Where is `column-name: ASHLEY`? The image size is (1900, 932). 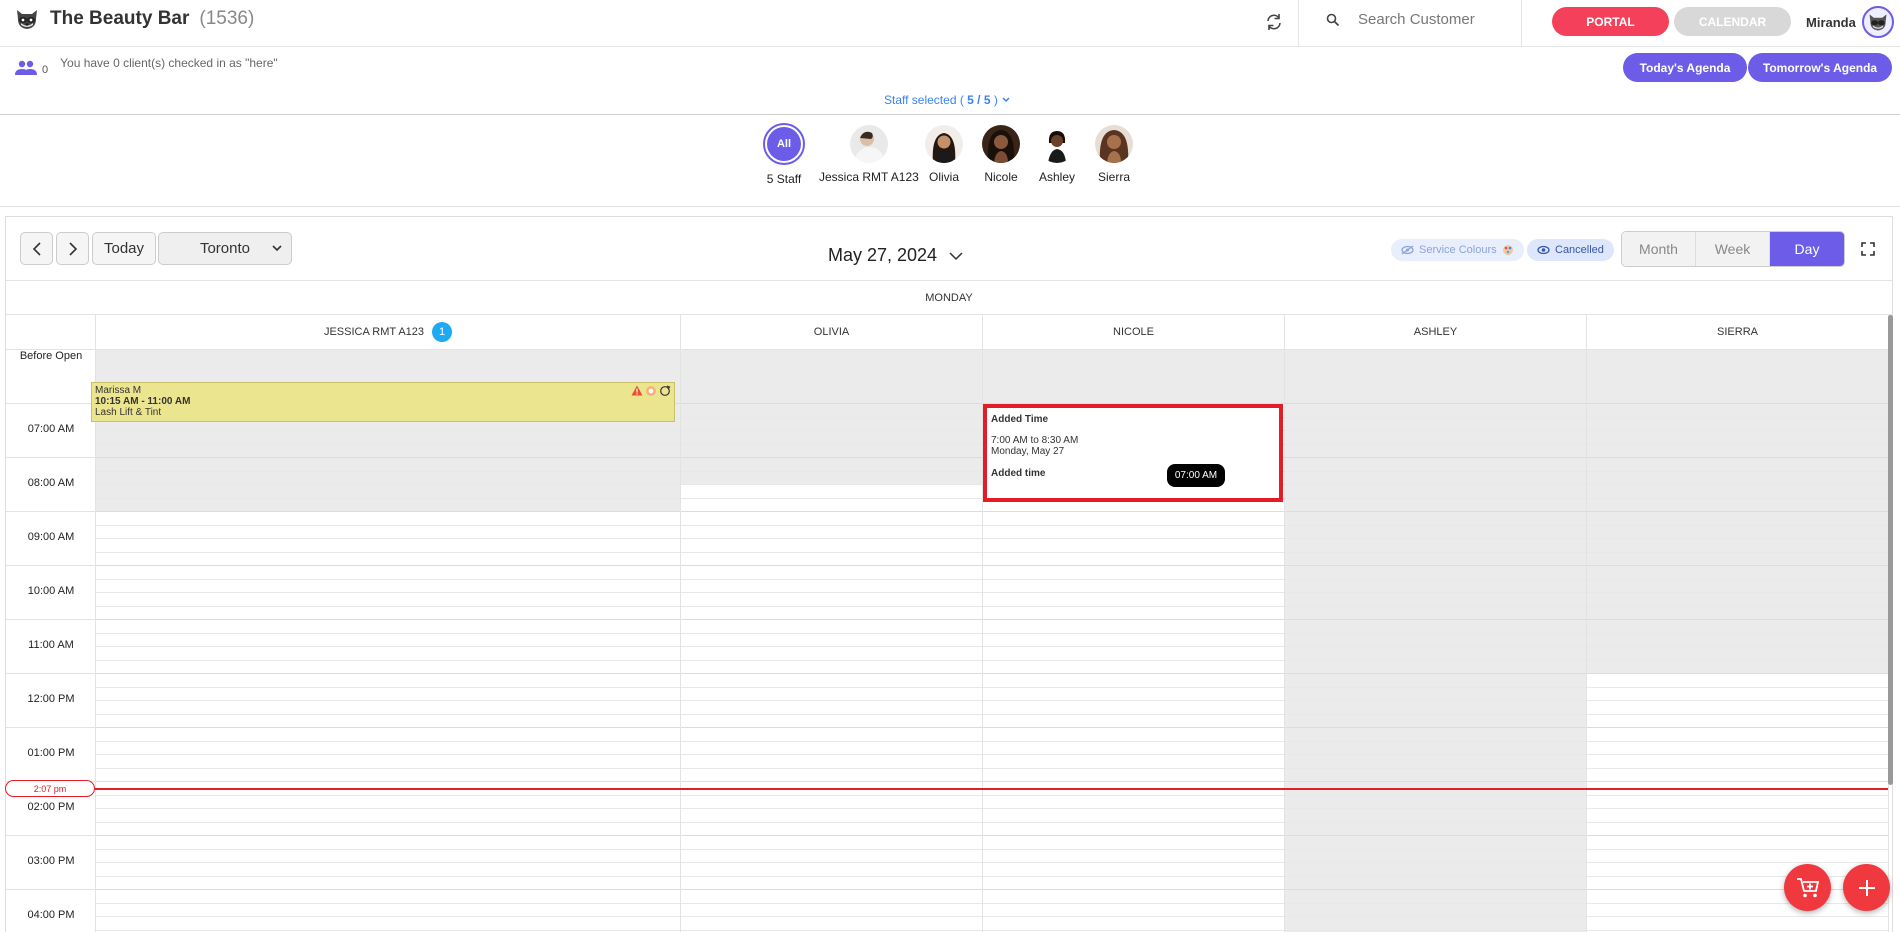
column-name: ASHLEY is located at coordinates (1435, 332).